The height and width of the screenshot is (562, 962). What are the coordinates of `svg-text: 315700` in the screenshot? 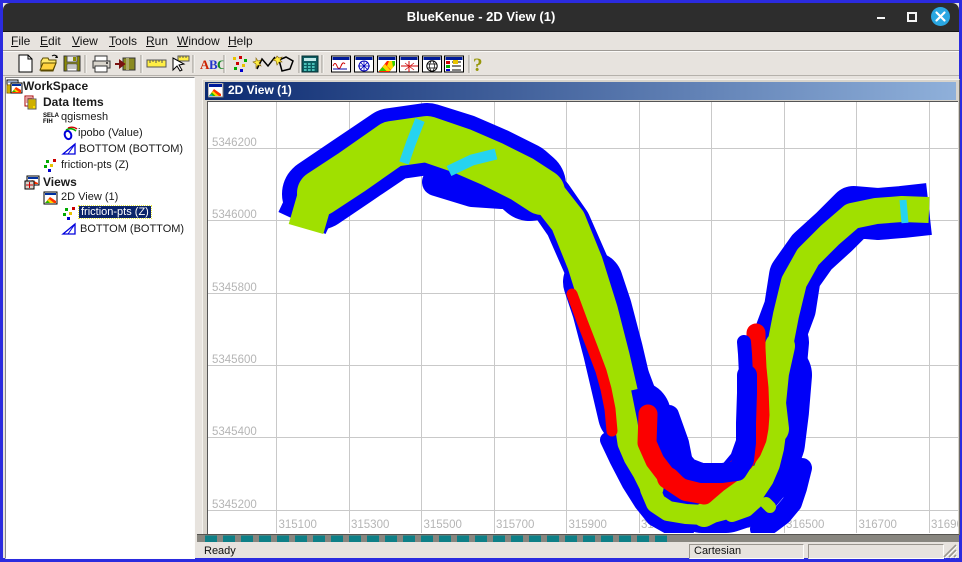 It's located at (515, 525).